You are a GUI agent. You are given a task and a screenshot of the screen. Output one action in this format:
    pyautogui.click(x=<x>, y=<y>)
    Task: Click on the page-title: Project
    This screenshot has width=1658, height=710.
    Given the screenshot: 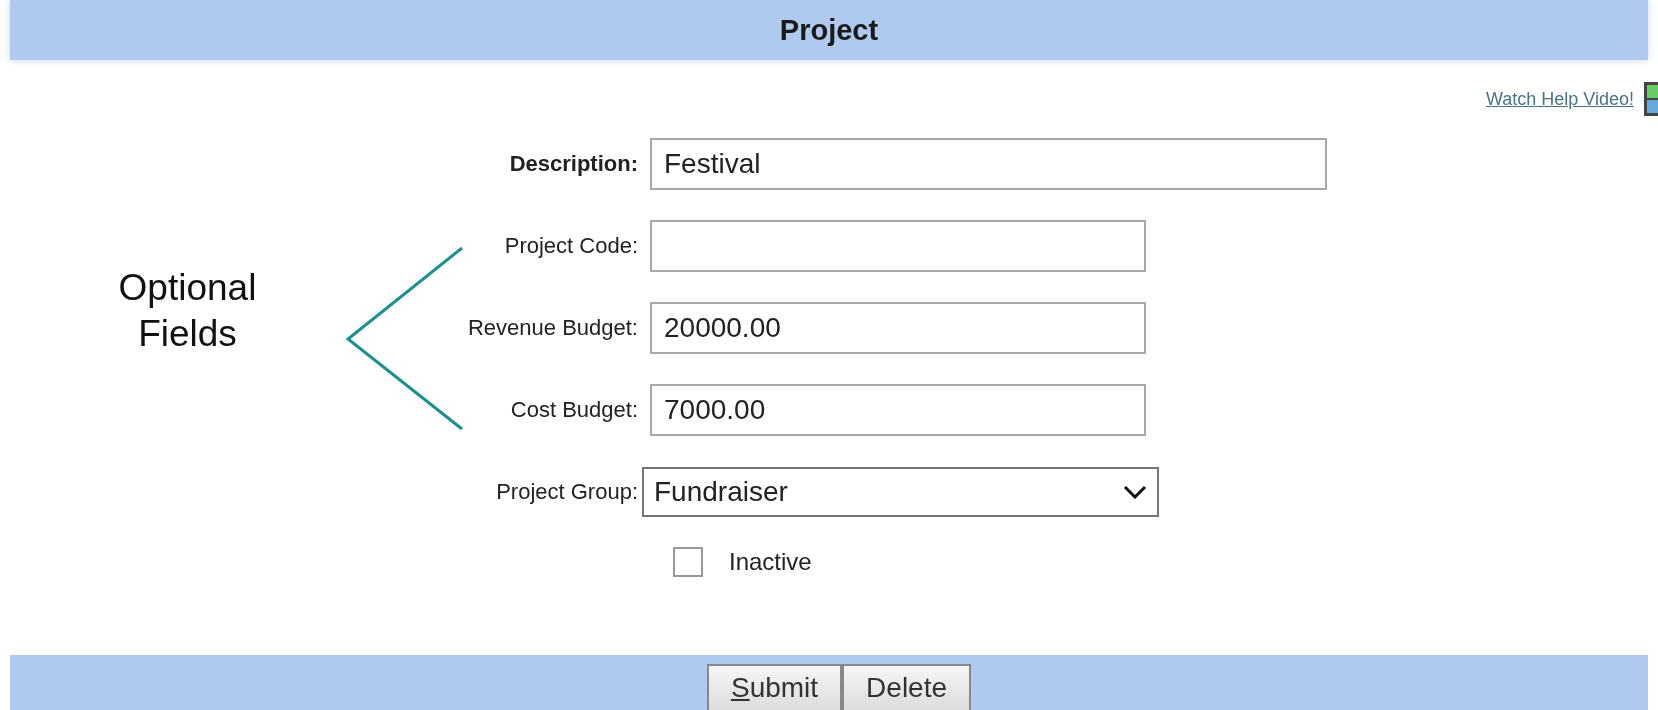 What is the action you would take?
    pyautogui.click(x=829, y=30)
    